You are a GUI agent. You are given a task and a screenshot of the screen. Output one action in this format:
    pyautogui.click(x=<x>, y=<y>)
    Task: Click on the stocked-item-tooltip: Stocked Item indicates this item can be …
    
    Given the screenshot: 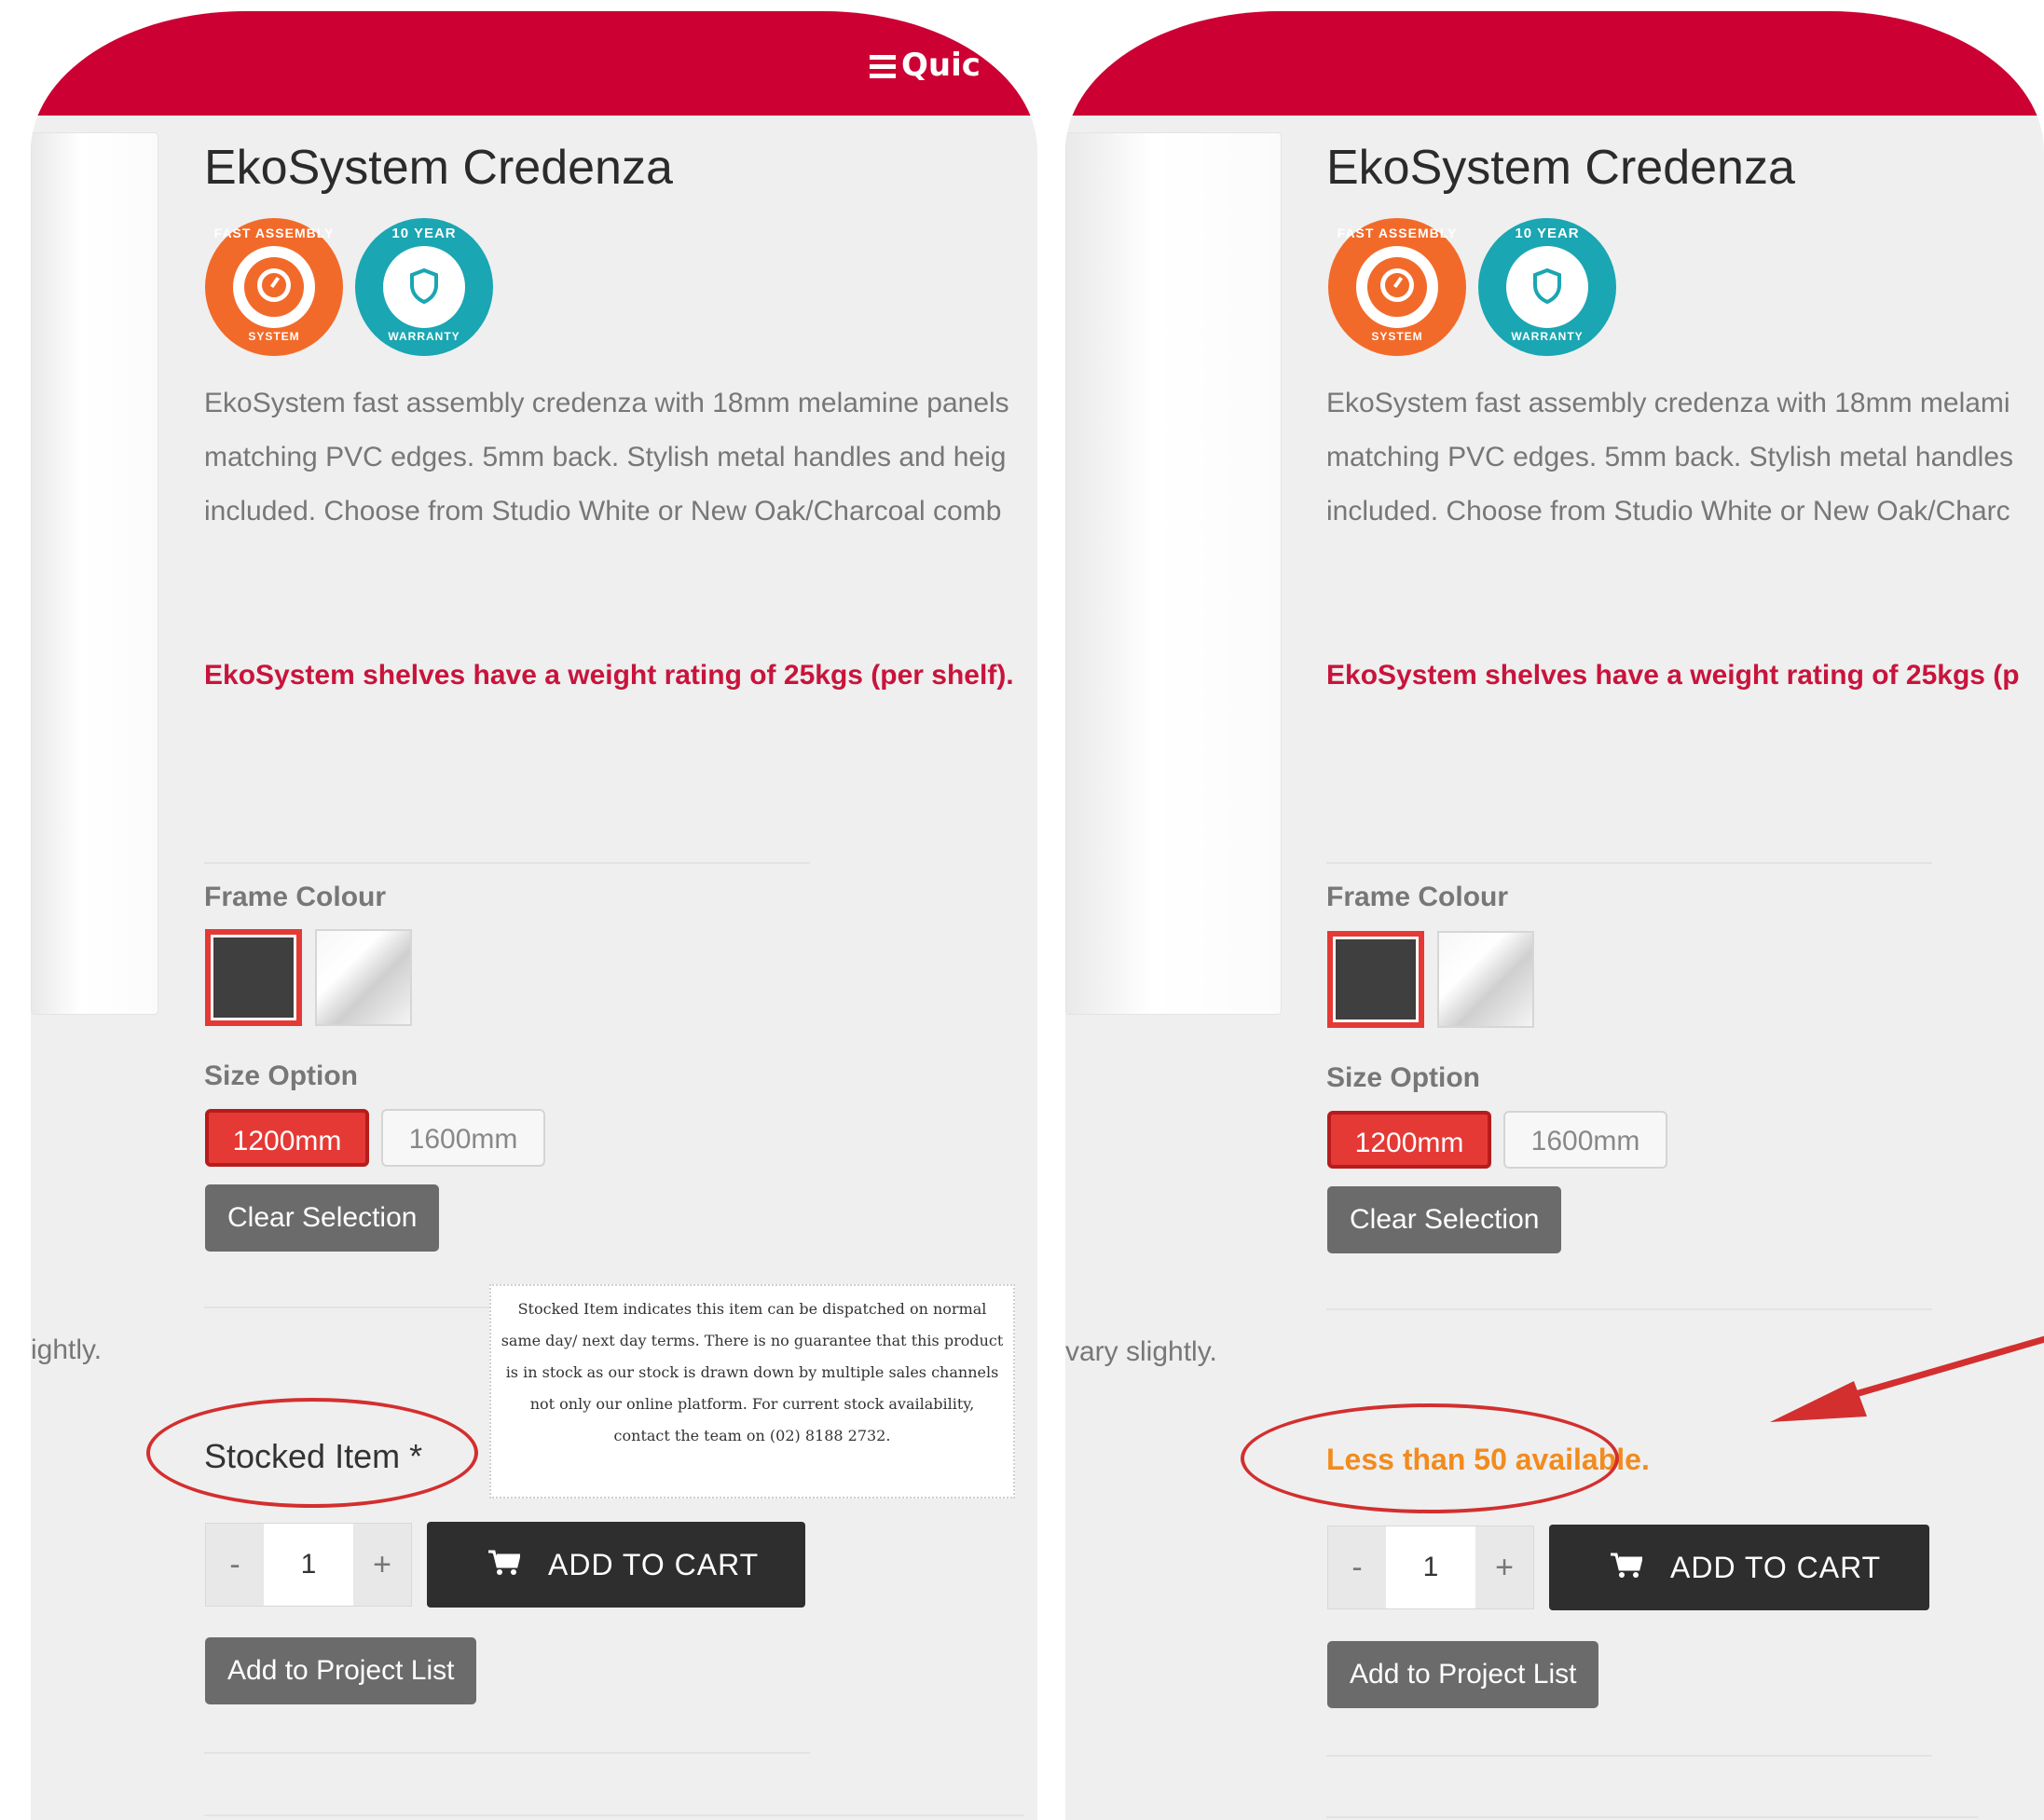 What is the action you would take?
    pyautogui.click(x=752, y=1391)
    